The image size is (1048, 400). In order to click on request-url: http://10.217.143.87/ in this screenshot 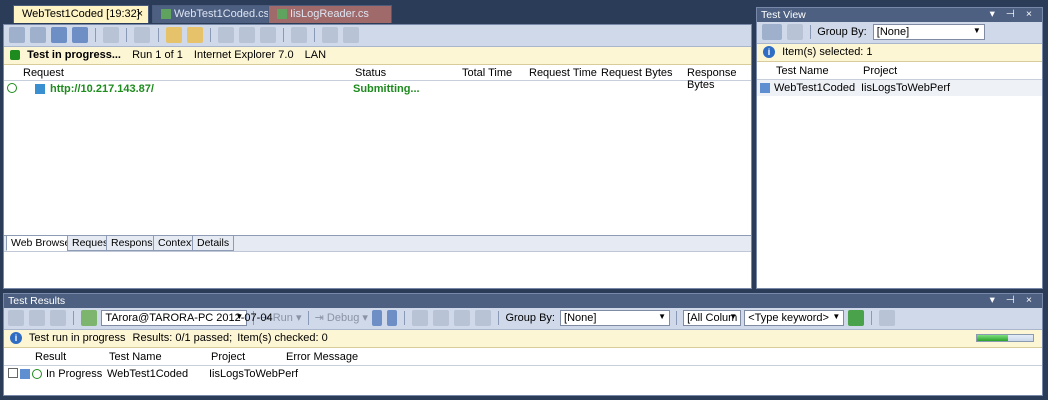, I will do `click(102, 89)`.